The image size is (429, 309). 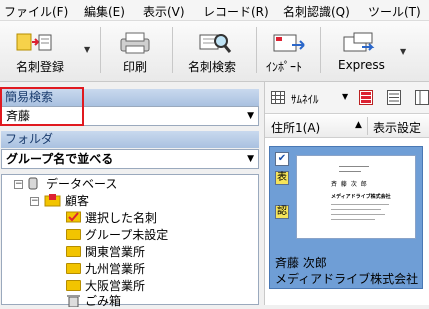 What do you see at coordinates (130, 159) in the screenshot?
I see `folder-sort-select: グループ名で並べる ▼` at bounding box center [130, 159].